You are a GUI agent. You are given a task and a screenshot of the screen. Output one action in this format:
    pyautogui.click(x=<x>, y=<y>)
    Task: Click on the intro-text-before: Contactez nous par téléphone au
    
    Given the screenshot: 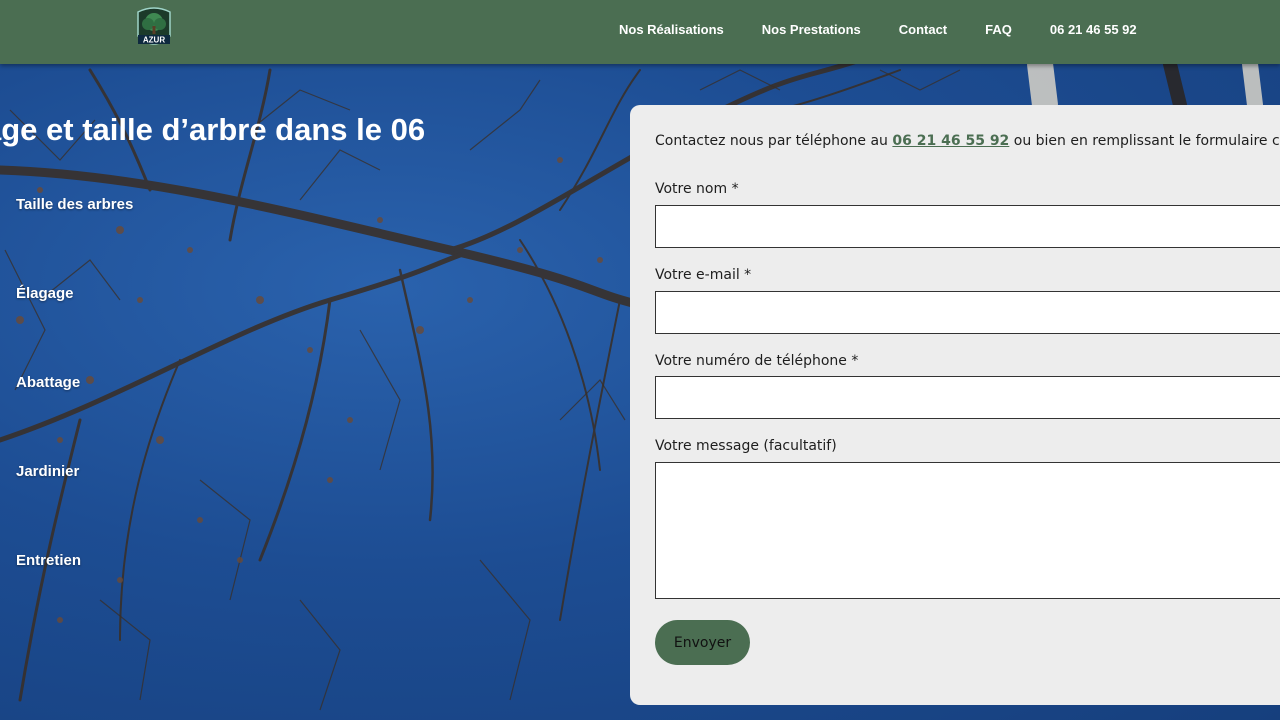 What is the action you would take?
    pyautogui.click(x=774, y=141)
    